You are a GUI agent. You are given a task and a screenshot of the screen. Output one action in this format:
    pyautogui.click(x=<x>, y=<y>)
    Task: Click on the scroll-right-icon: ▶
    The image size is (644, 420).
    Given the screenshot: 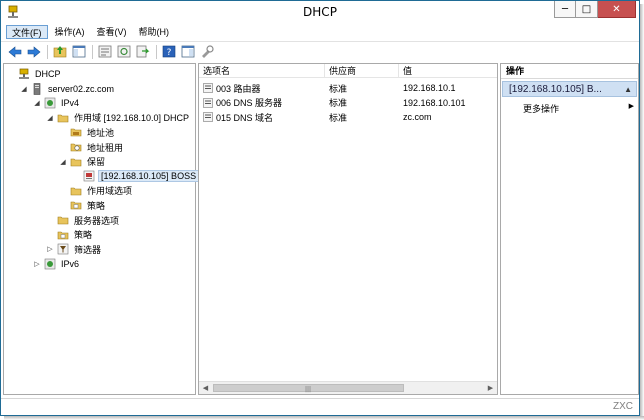 What is the action you would take?
    pyautogui.click(x=490, y=388)
    